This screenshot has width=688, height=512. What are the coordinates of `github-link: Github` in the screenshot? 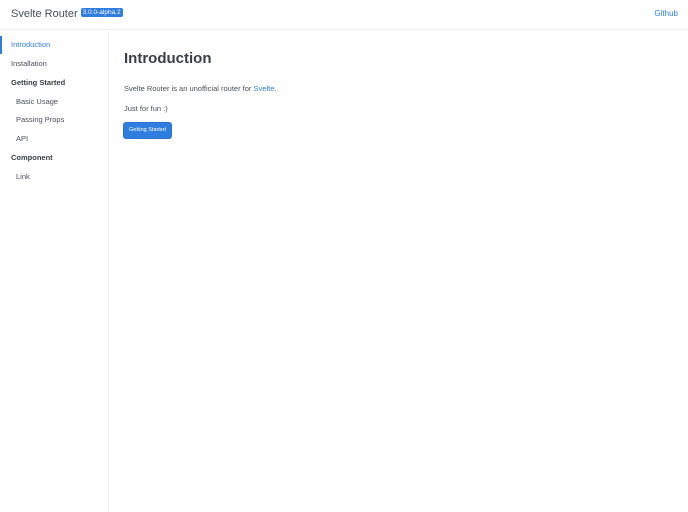 It's located at (666, 13).